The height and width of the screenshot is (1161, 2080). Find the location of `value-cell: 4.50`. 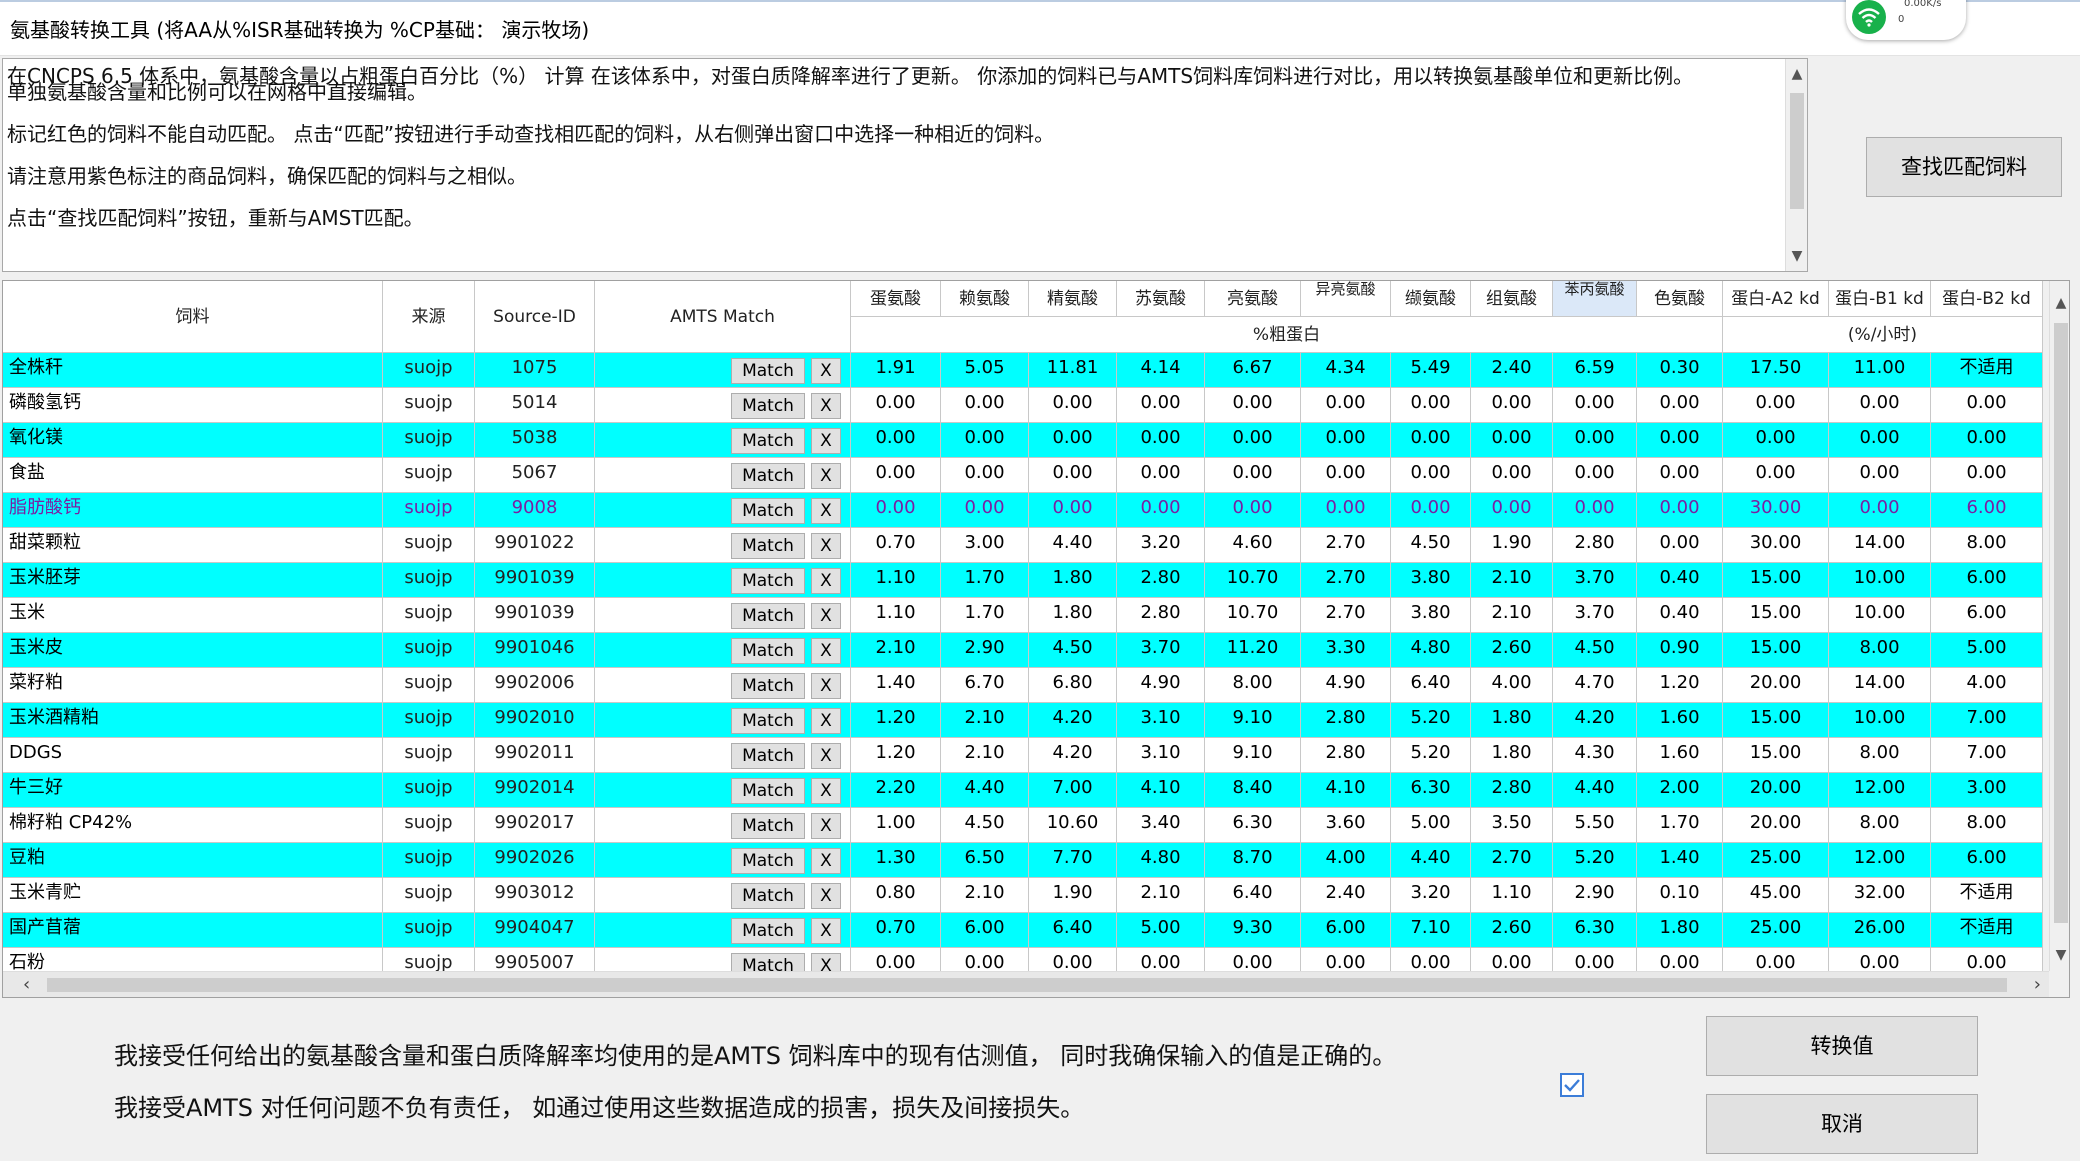

value-cell: 4.50 is located at coordinates (1431, 545).